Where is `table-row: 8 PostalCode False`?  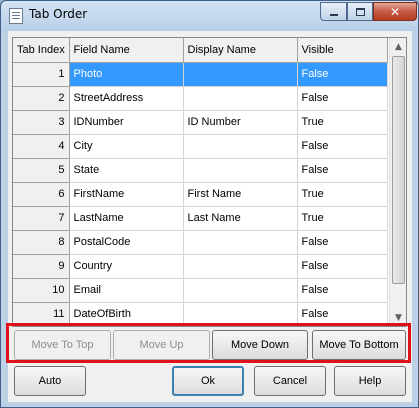
table-row: 8 PostalCode False is located at coordinates (200, 242).